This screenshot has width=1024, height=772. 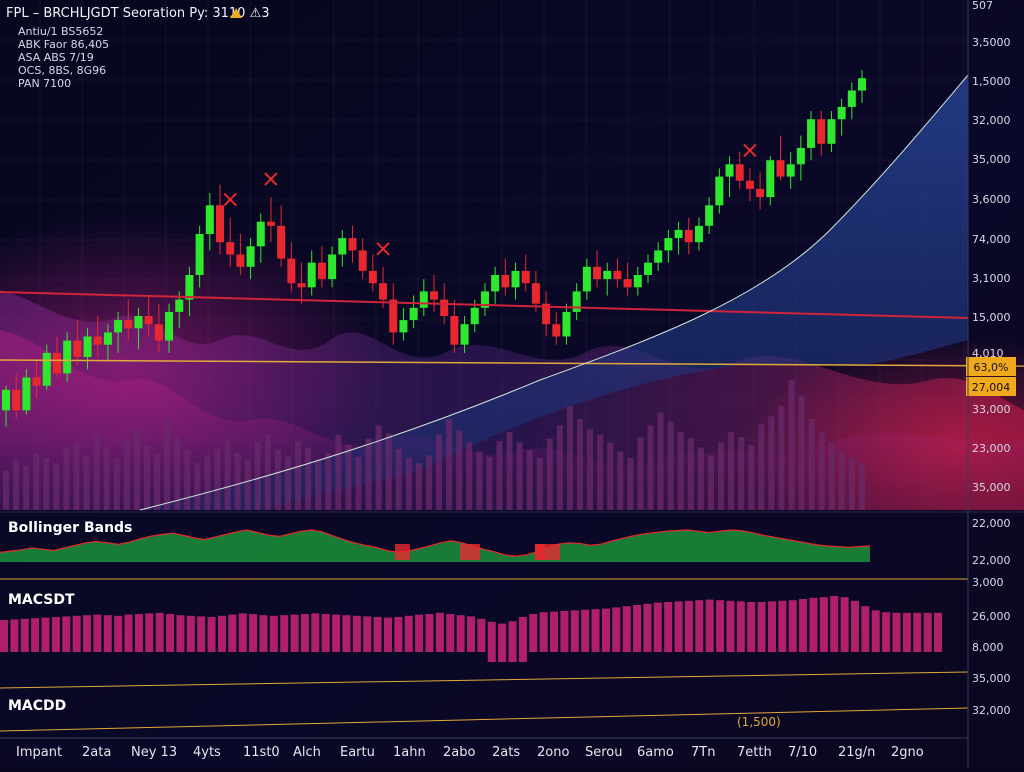 What do you see at coordinates (70, 528) in the screenshot?
I see `bollinger-title: Bollinger Bands` at bounding box center [70, 528].